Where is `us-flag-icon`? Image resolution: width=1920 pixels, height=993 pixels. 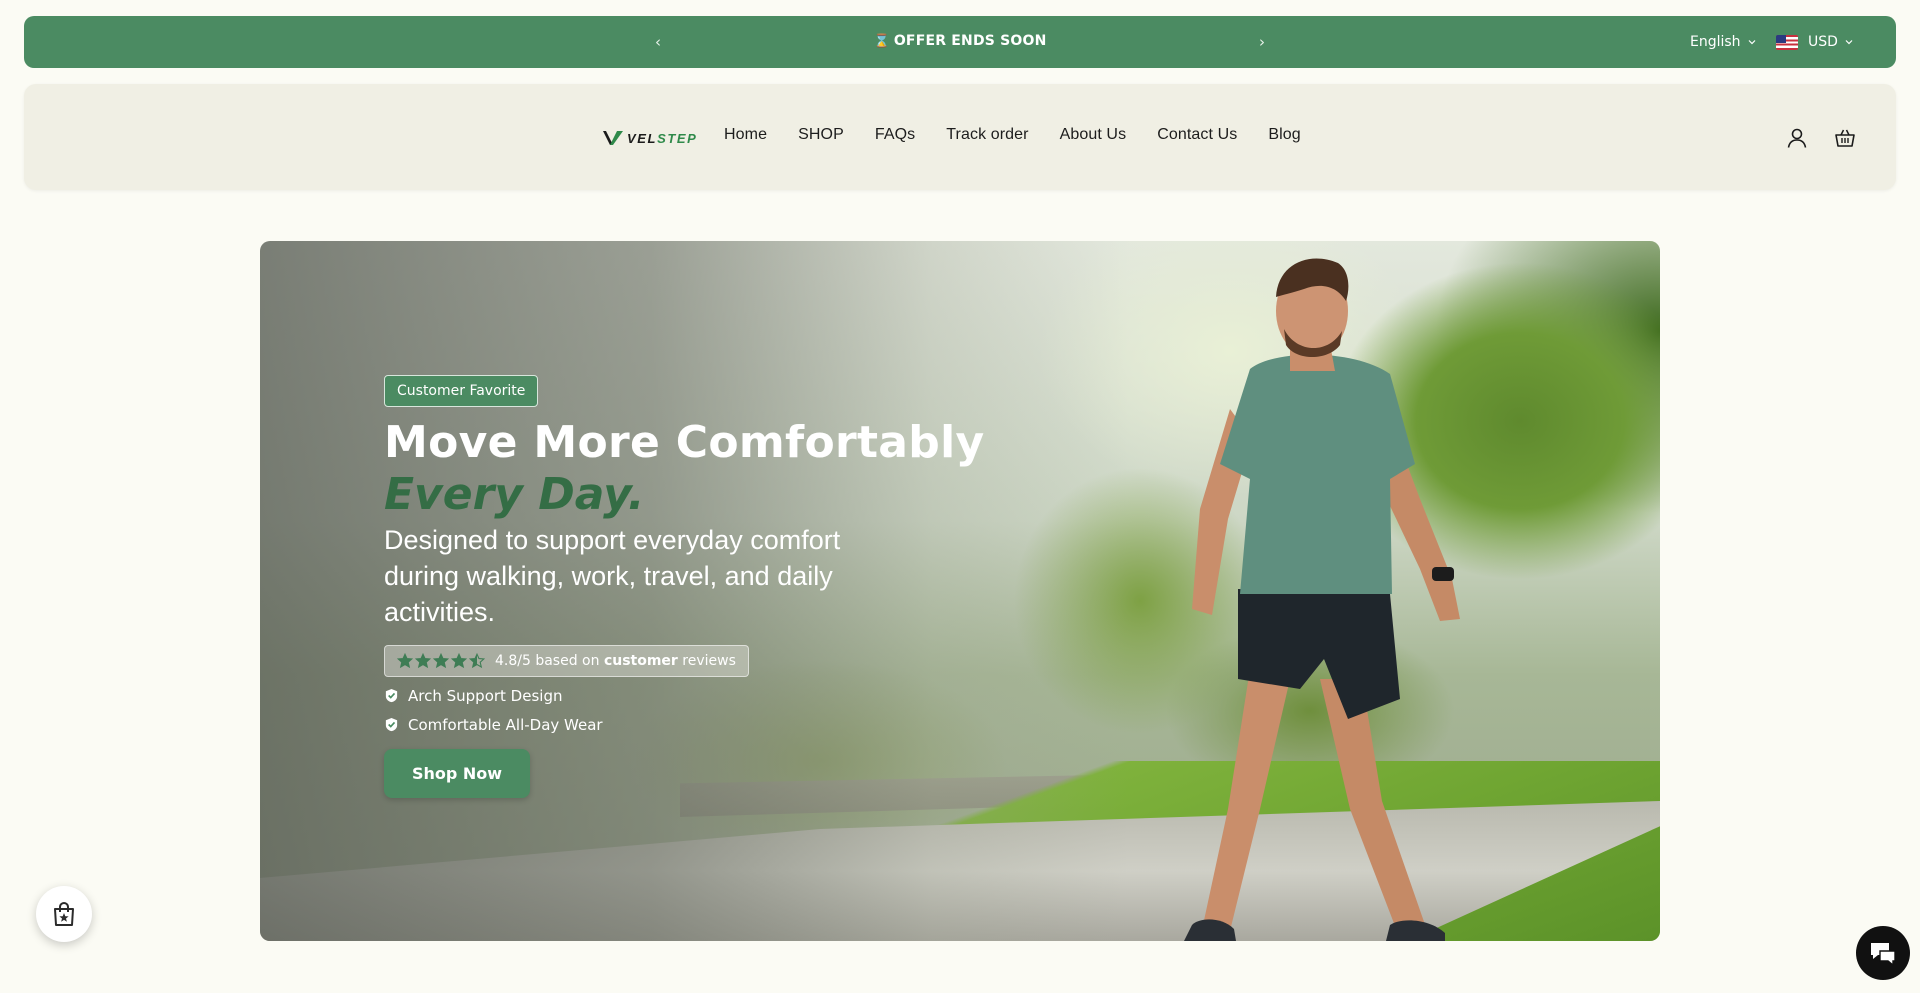 us-flag-icon is located at coordinates (1787, 42).